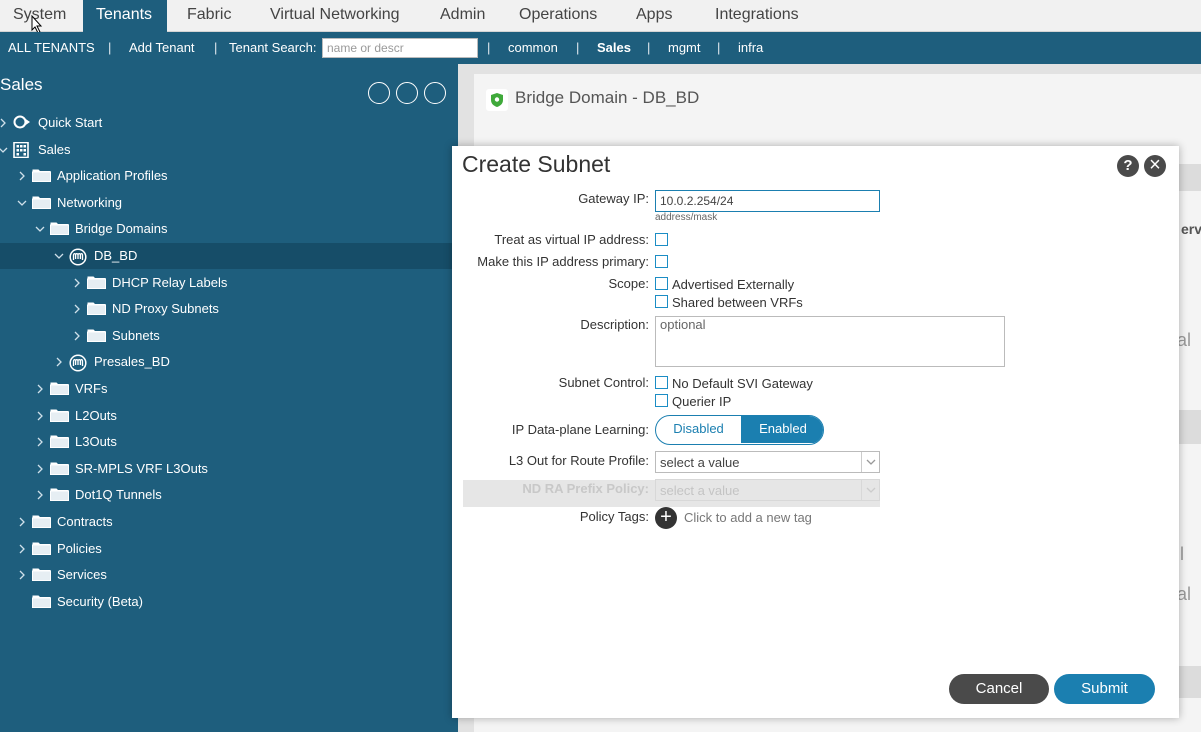 This screenshot has width=1201, height=732. I want to click on tree-item: Bridge Domains, so click(229, 229).